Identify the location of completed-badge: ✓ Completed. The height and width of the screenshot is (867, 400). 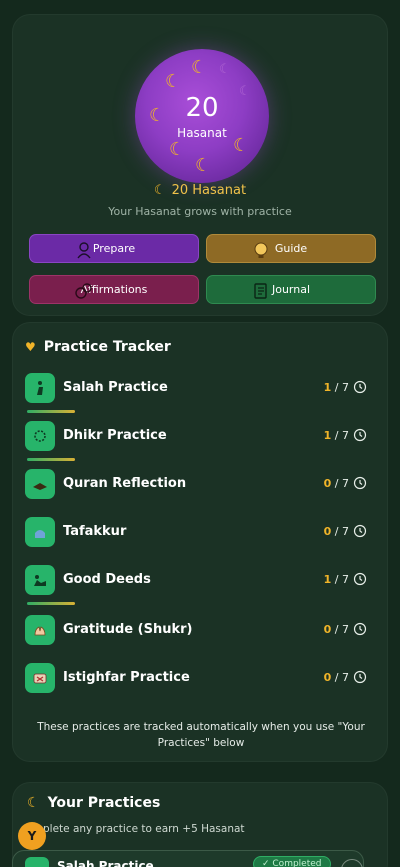
(292, 861).